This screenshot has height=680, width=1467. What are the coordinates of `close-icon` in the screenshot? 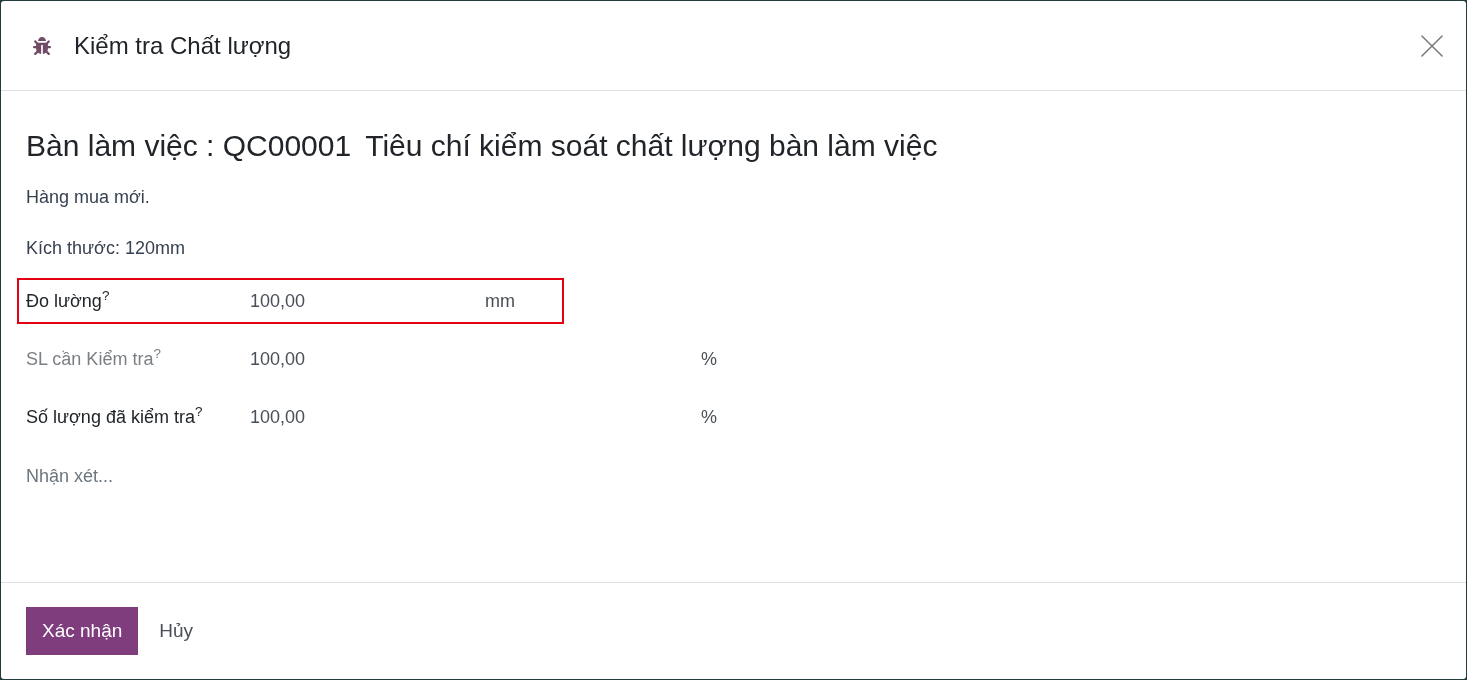 It's located at (1432, 45).